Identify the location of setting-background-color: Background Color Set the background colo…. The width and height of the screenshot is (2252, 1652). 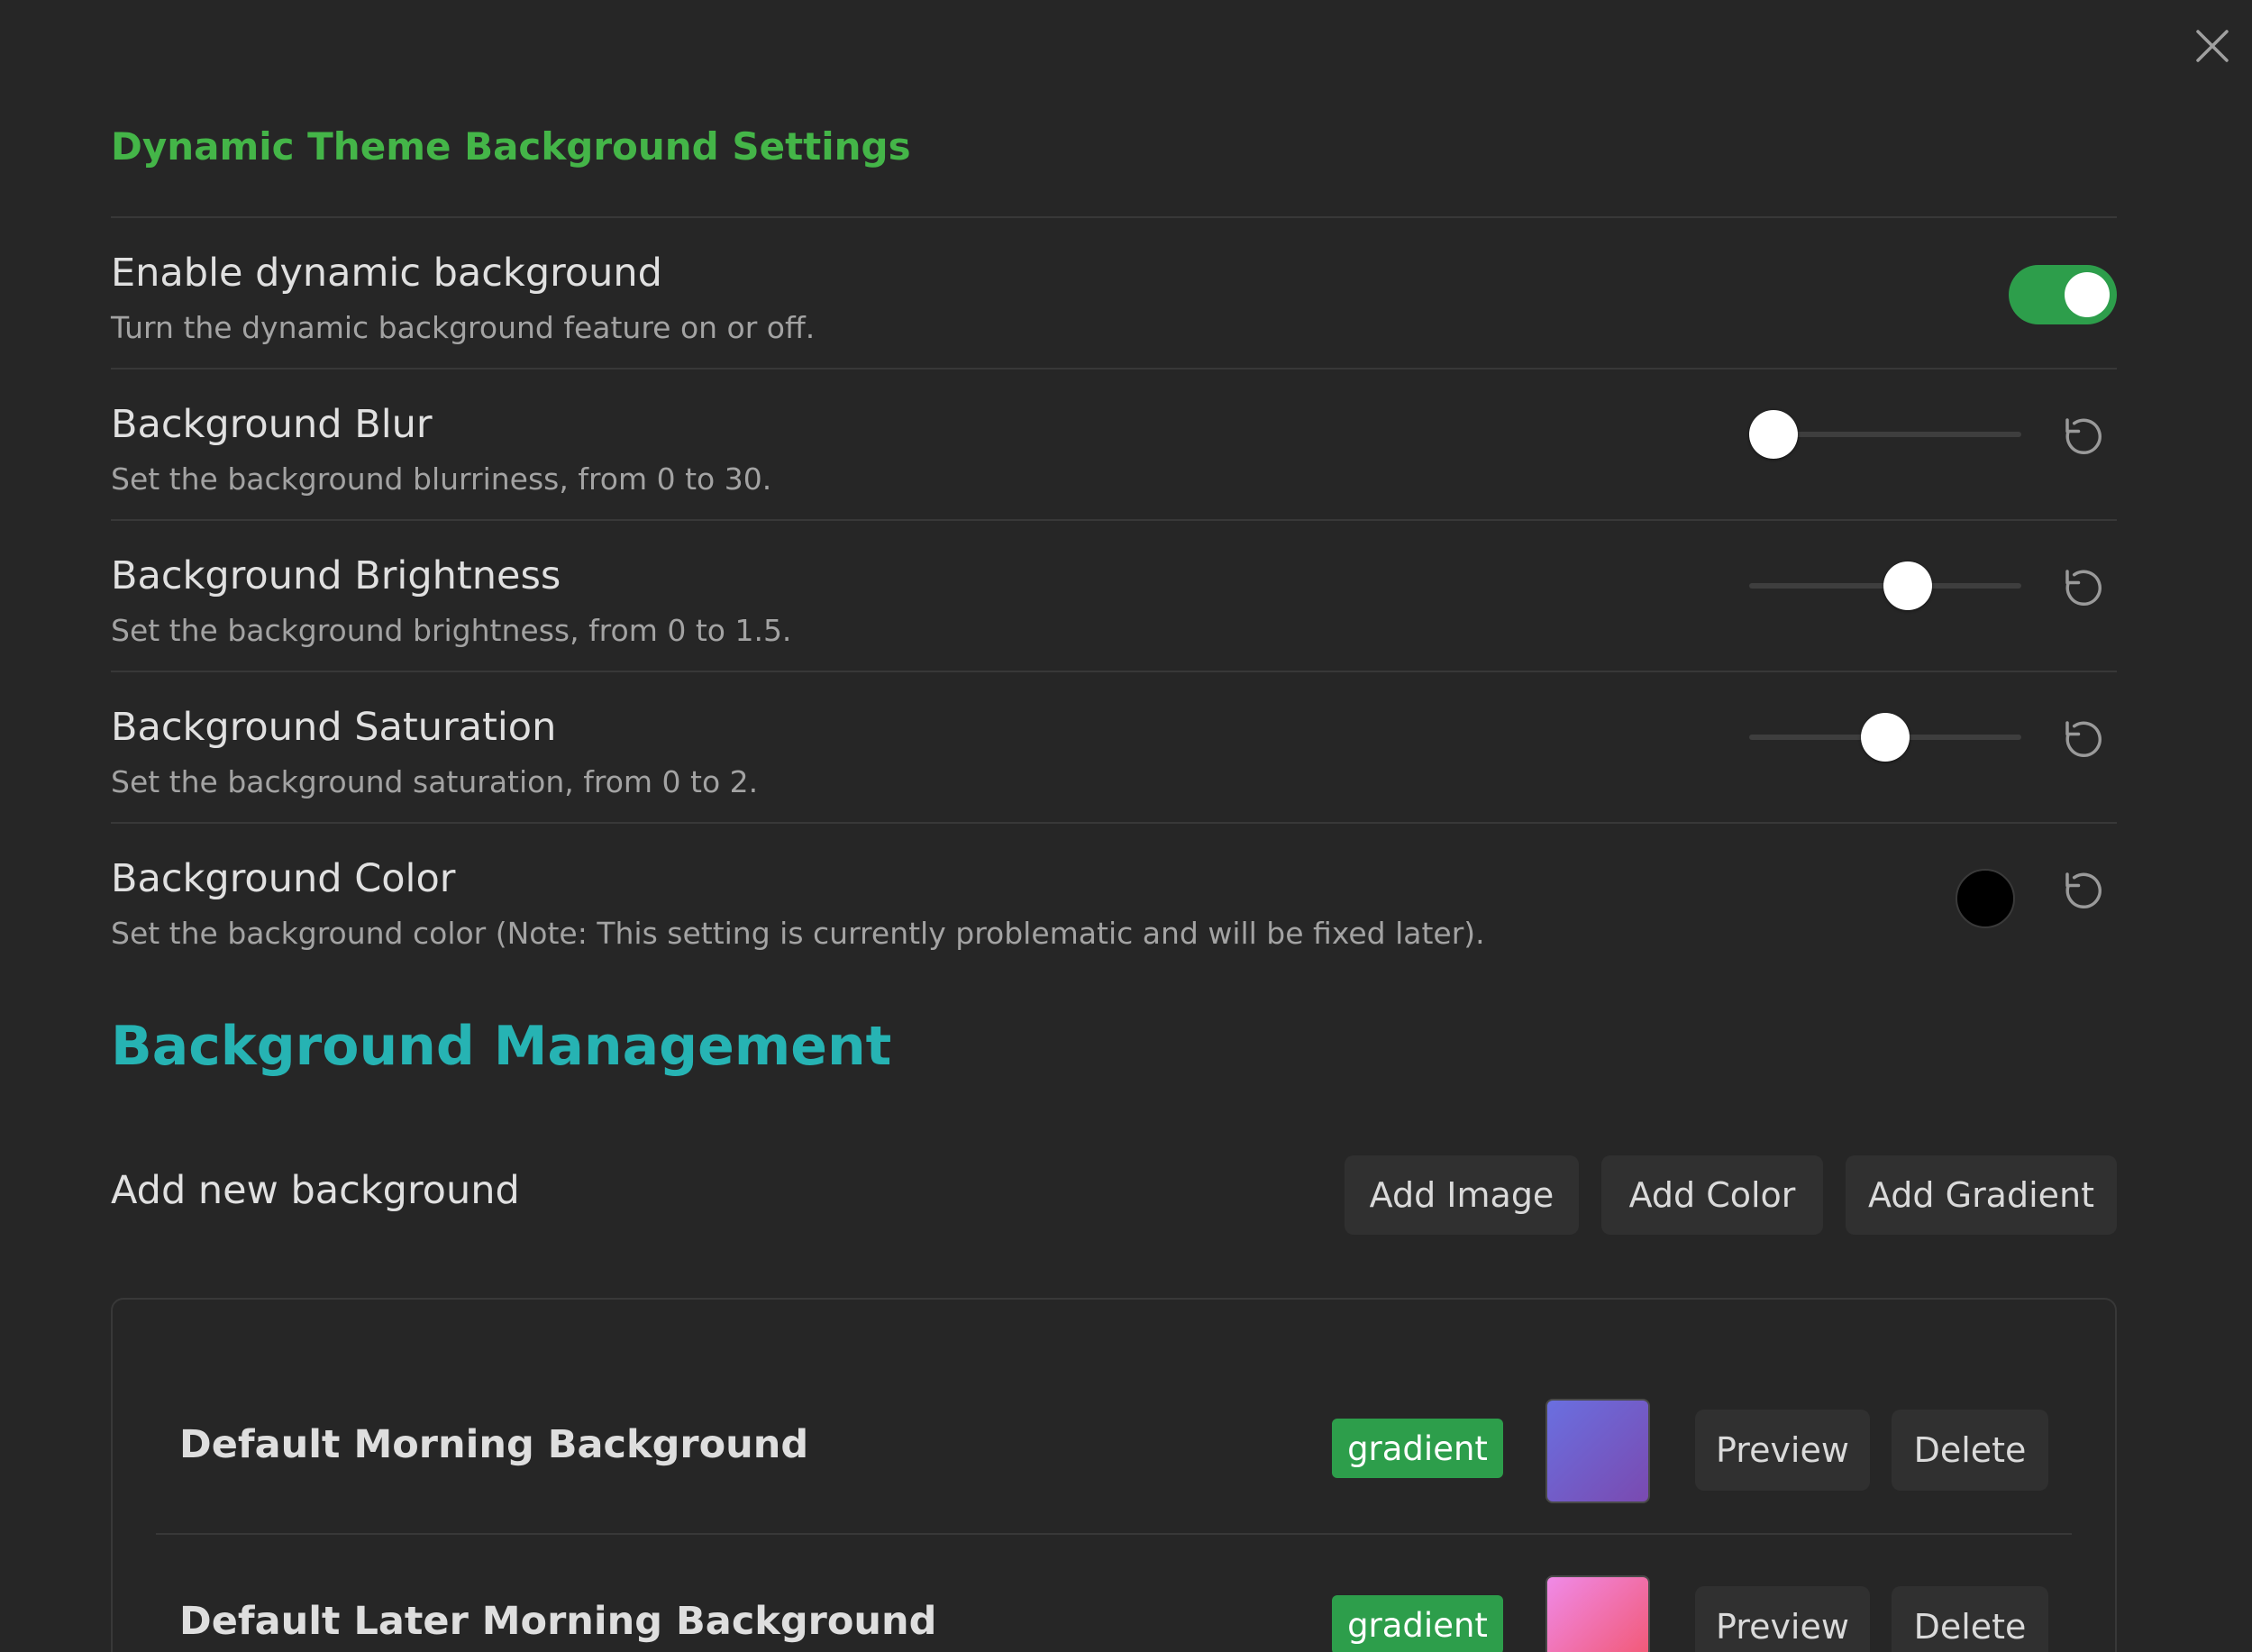
(1114, 897).